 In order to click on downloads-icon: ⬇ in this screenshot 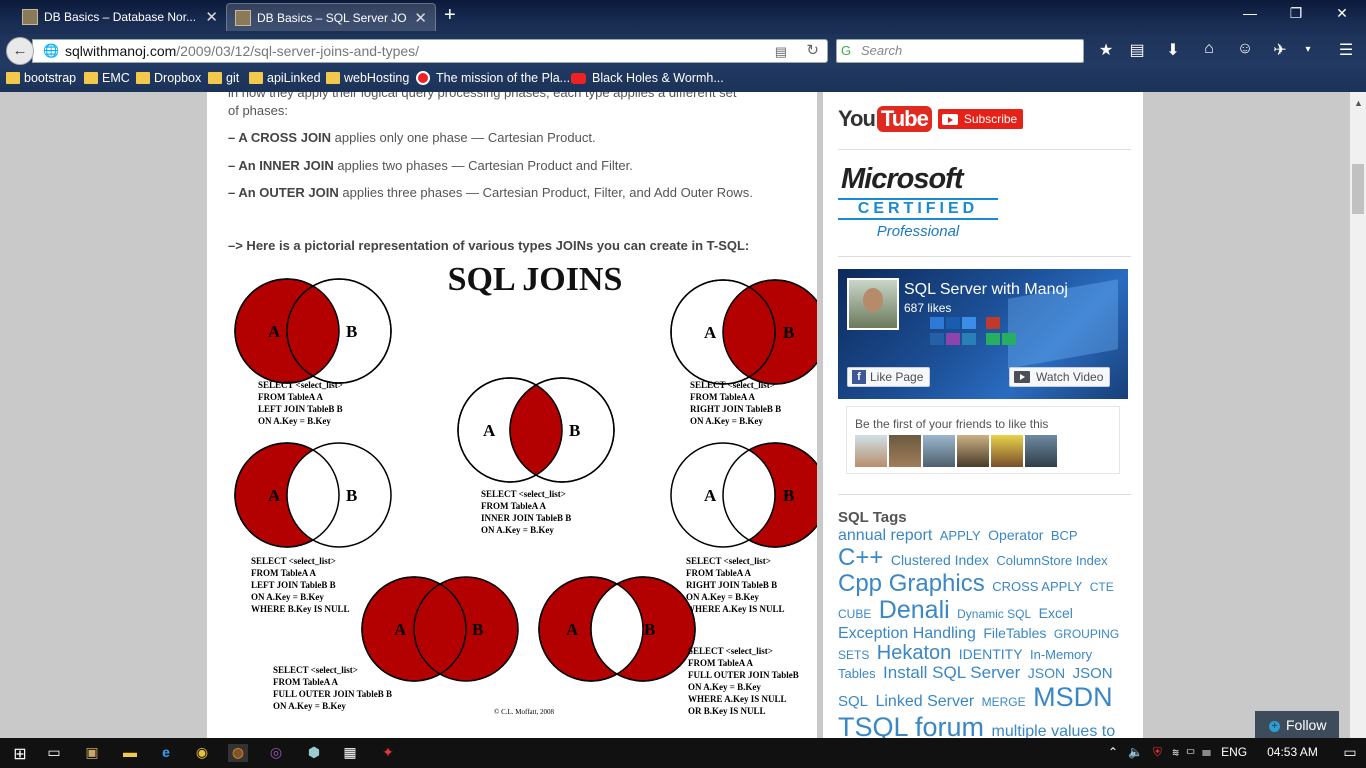, I will do `click(1173, 50)`.